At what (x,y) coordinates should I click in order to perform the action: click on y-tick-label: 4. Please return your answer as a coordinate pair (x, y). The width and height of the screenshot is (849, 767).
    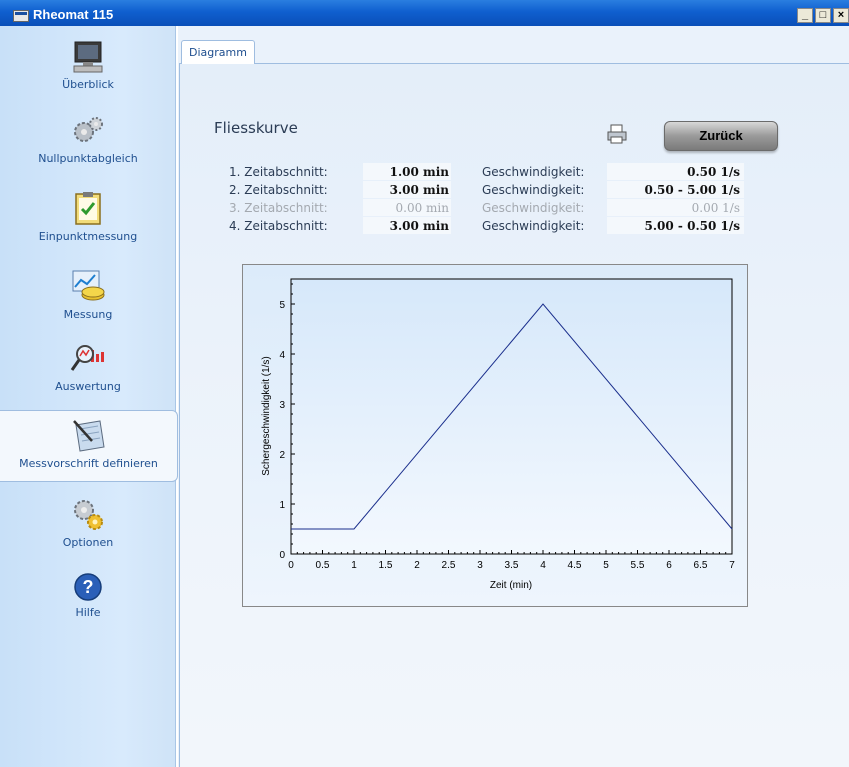
    Looking at the image, I should click on (282, 355).